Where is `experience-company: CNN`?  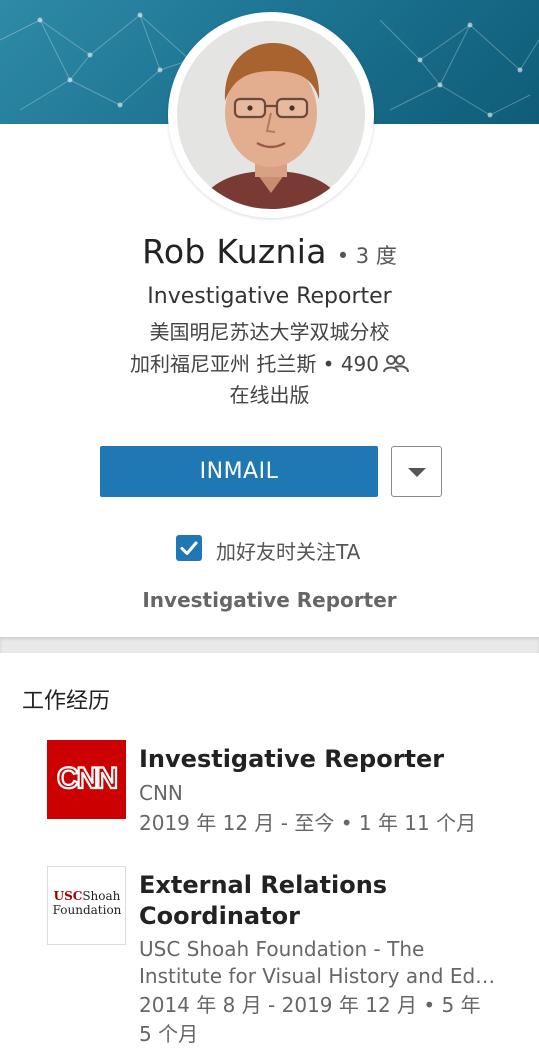
experience-company: CNN is located at coordinates (161, 793).